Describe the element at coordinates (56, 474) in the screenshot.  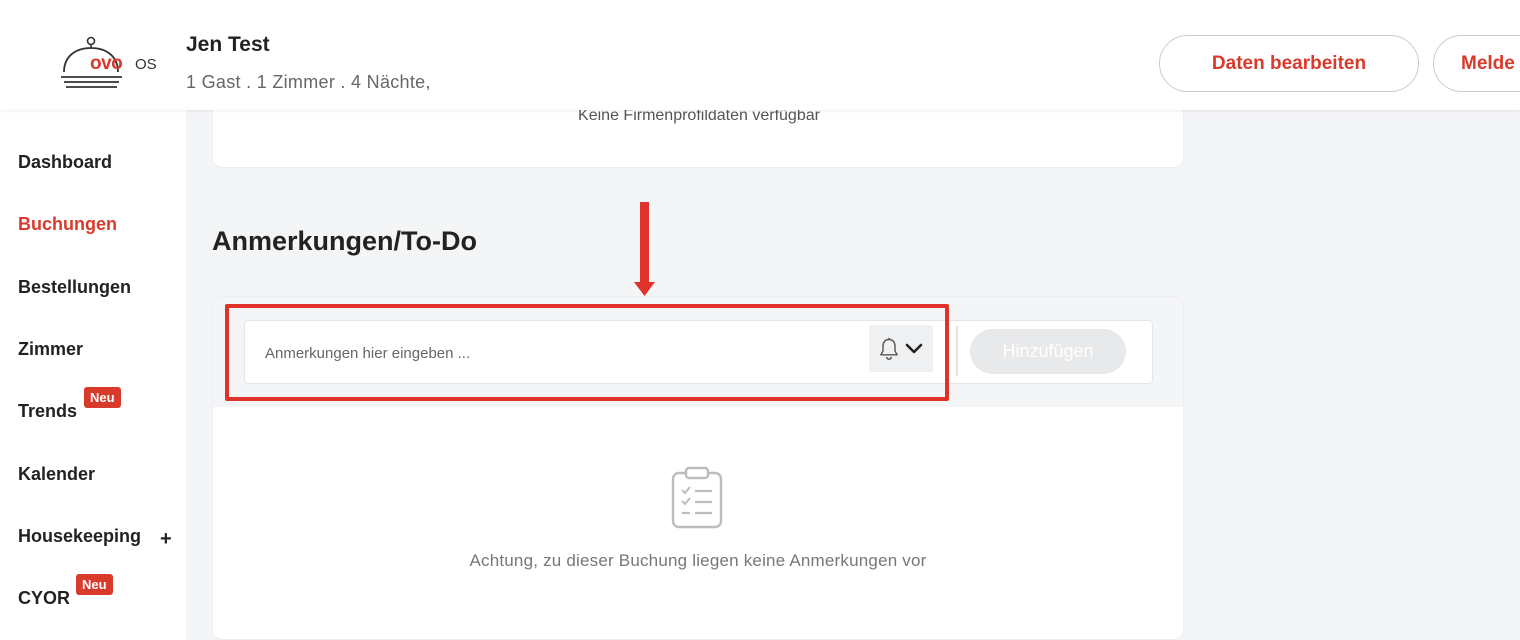
I see `sidebar-item-kalender: Kalender` at that location.